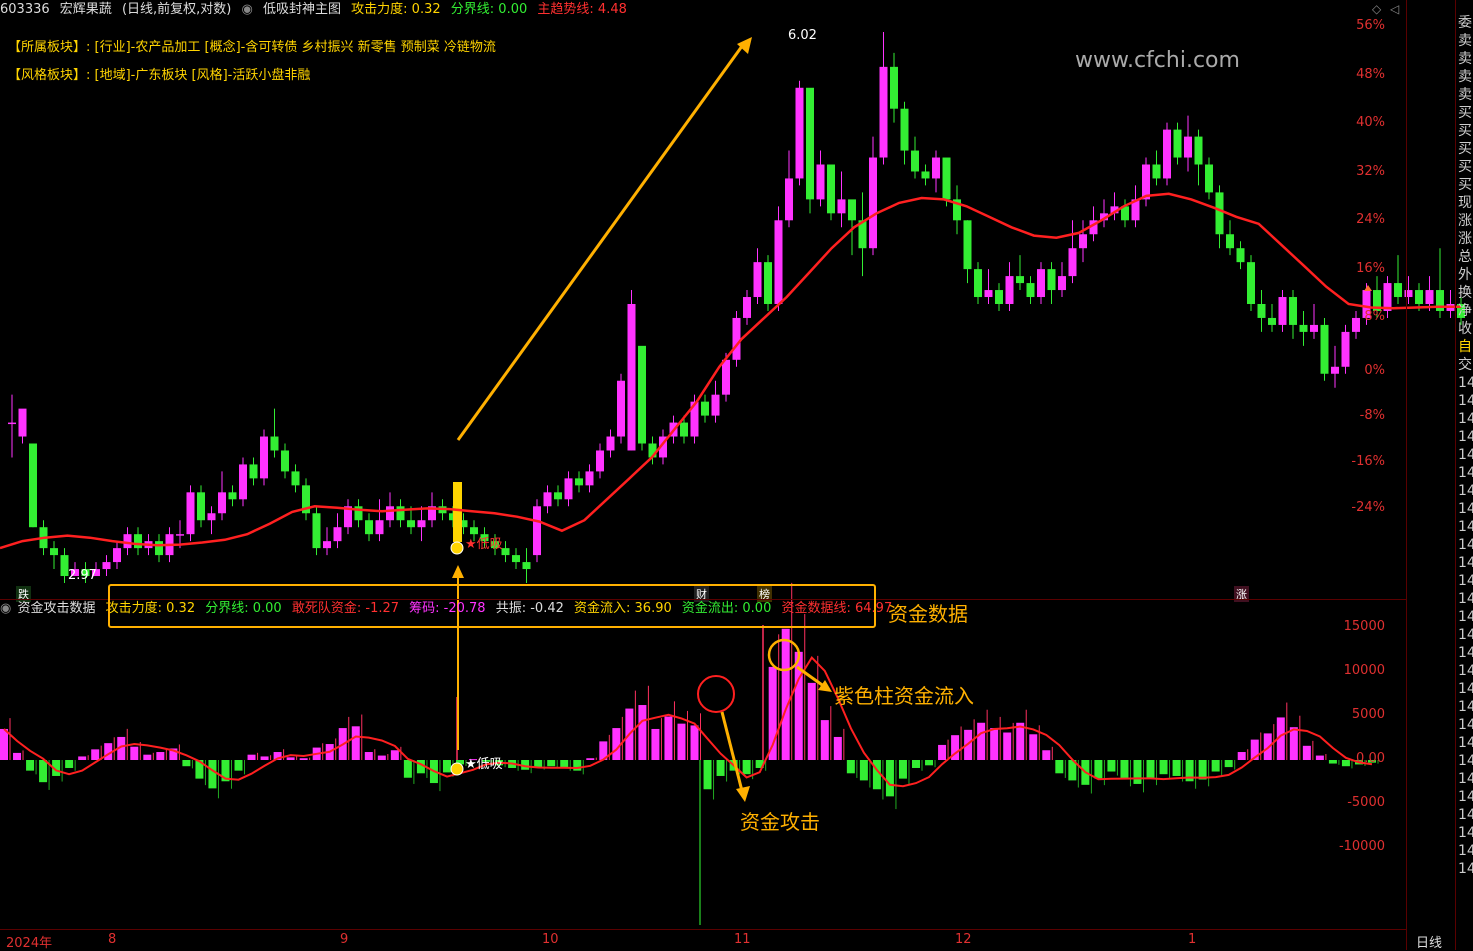  I want to click on quote-panel-cell: 净, so click(1465, 311).